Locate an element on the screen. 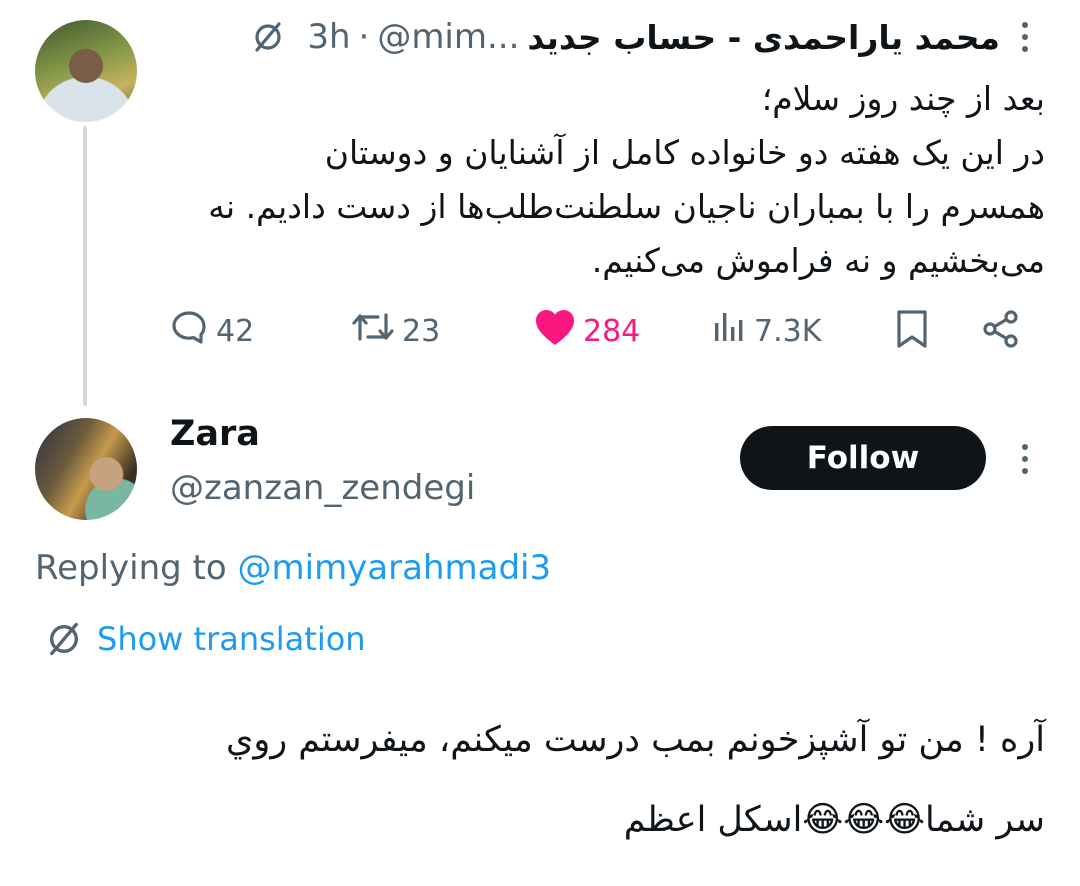 The image size is (1080, 886). bookmark-icon is located at coordinates (912, 331).